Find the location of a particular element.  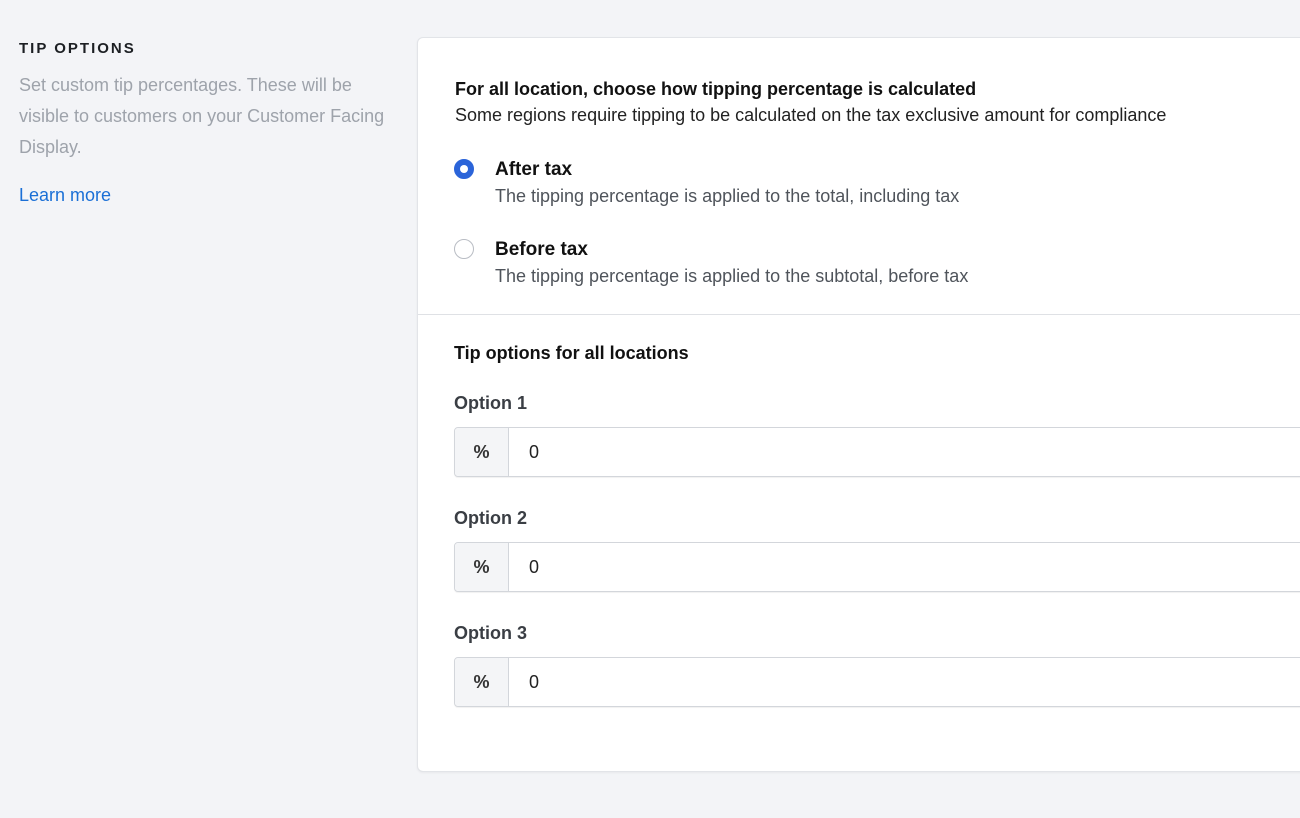

option-1-input-group: % is located at coordinates (877, 452).